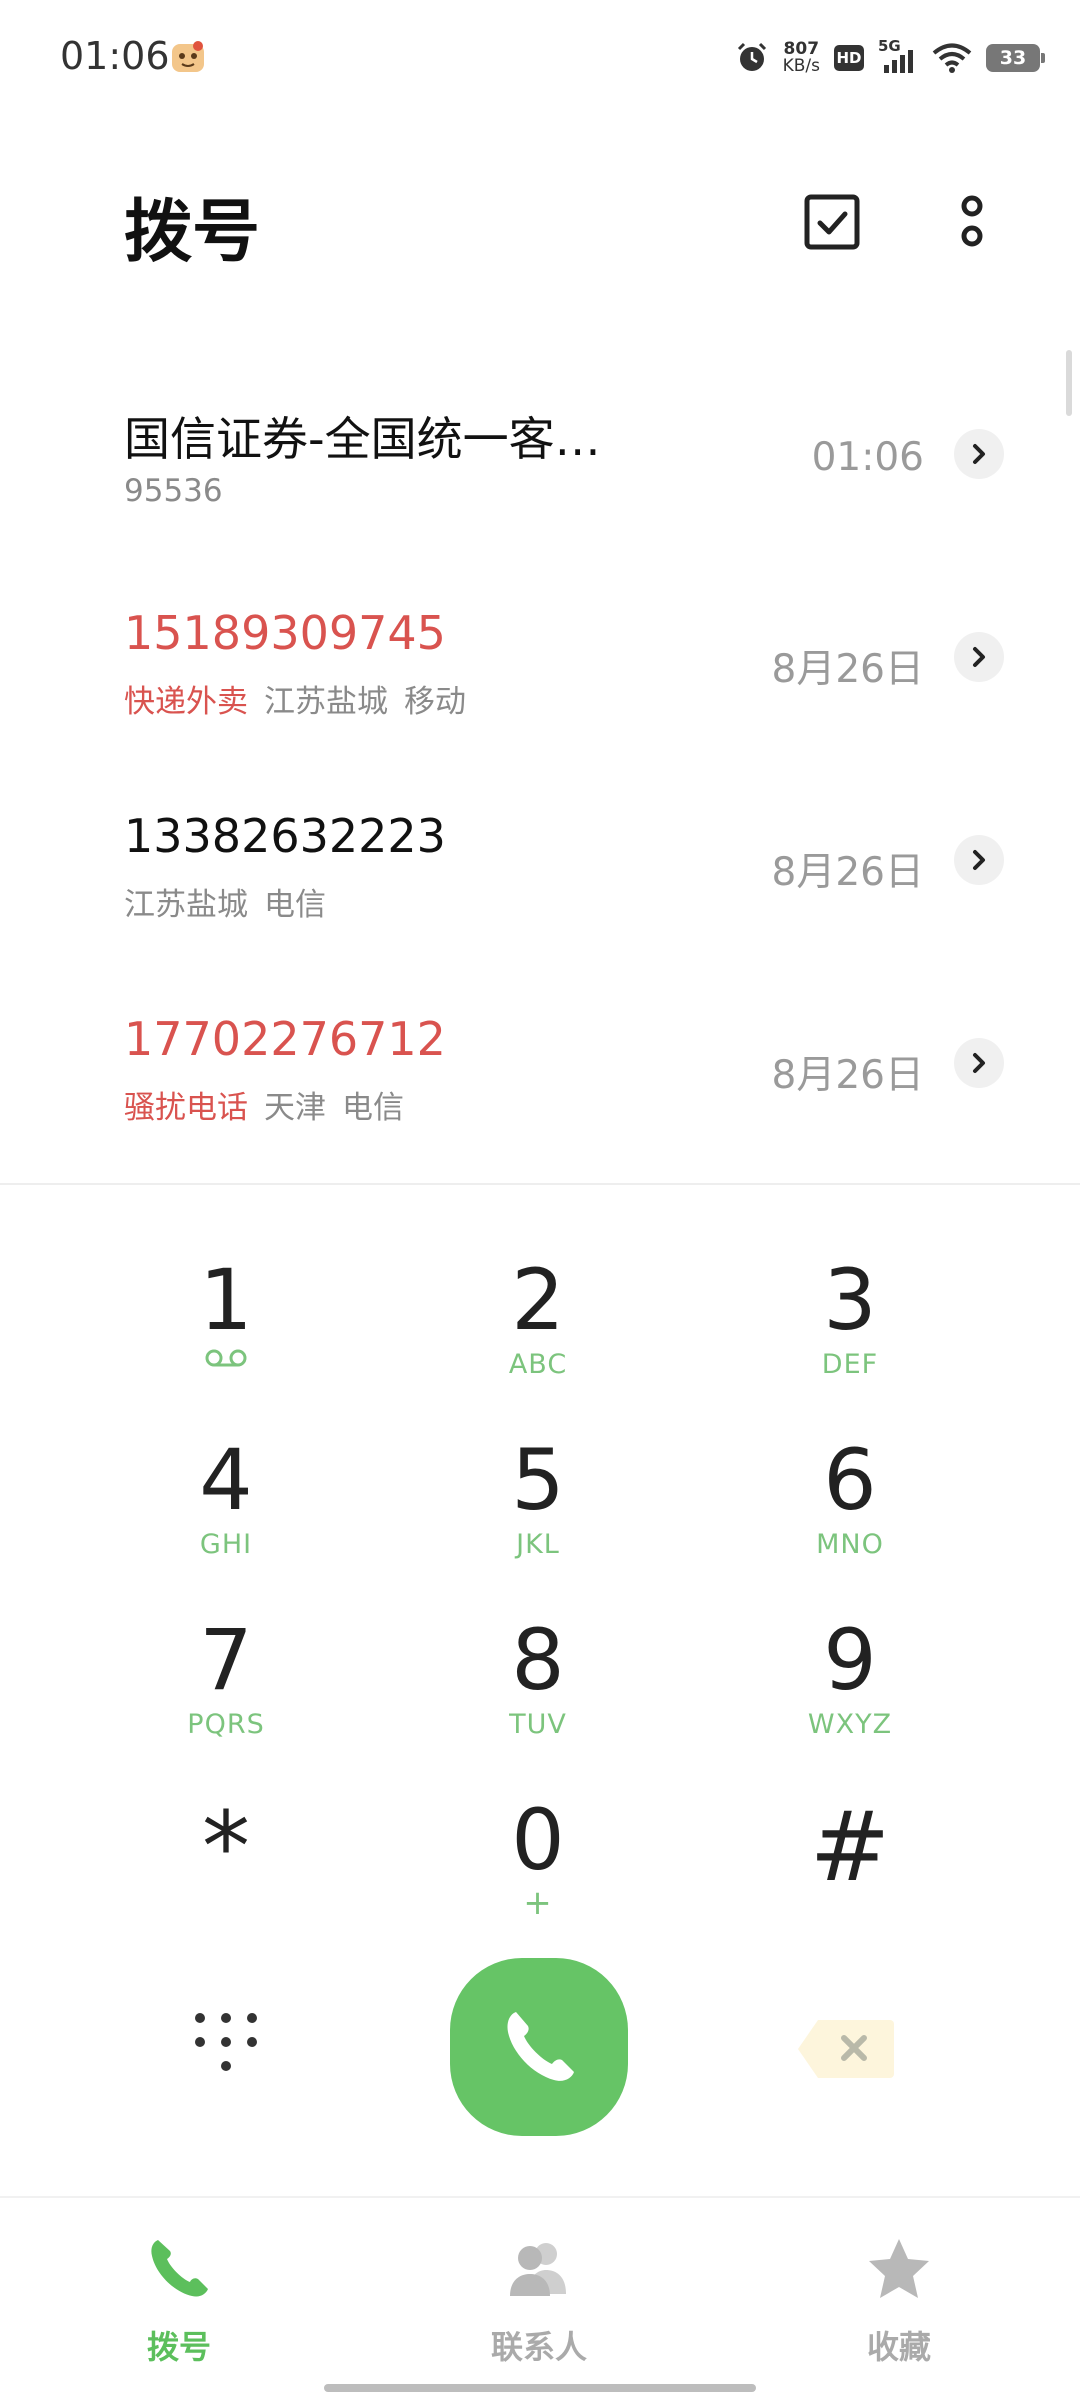 This screenshot has height=2400, width=1080. Describe the element at coordinates (850, 1660) in the screenshot. I see `key-digit: 9` at that location.